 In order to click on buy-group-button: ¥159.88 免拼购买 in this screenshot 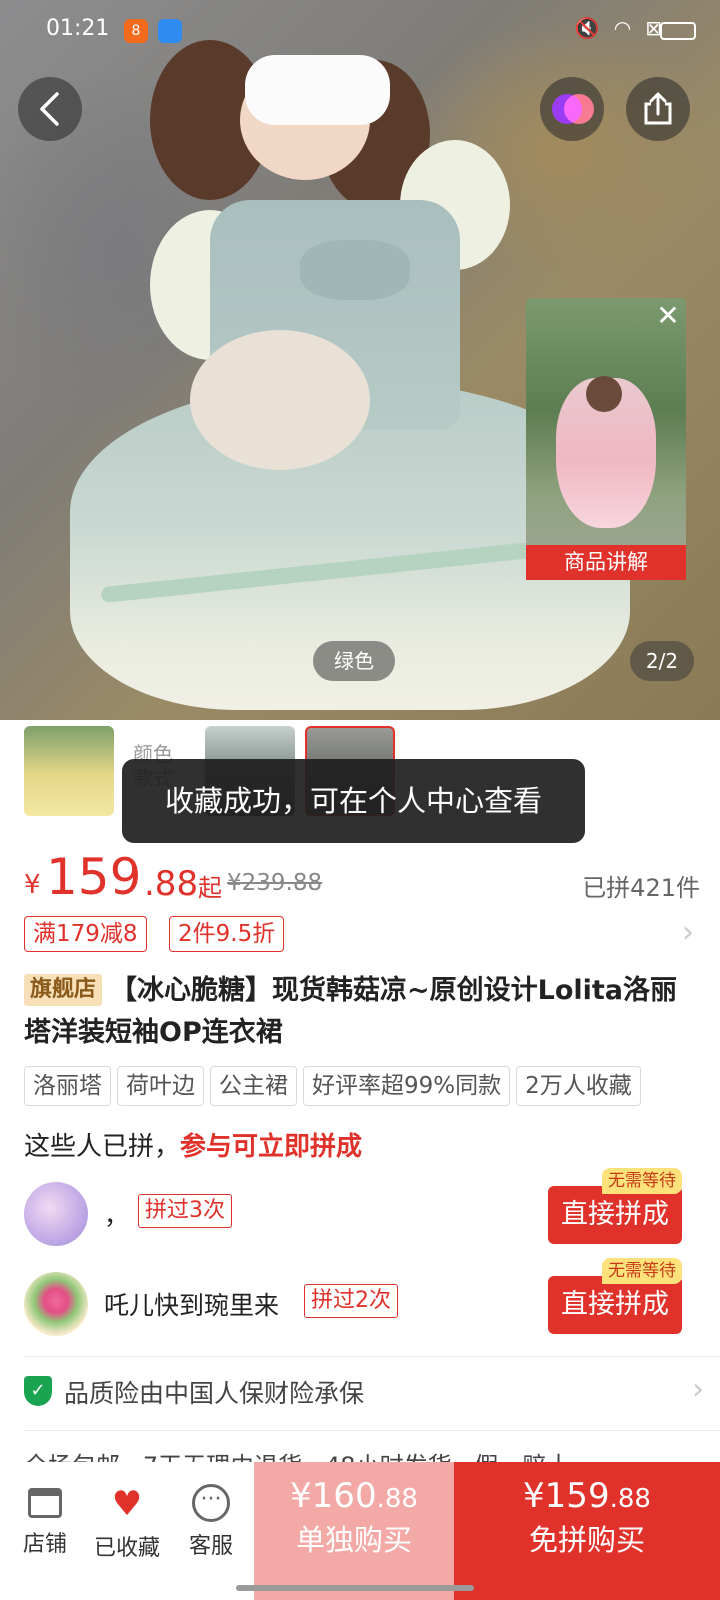, I will do `click(587, 1531)`.